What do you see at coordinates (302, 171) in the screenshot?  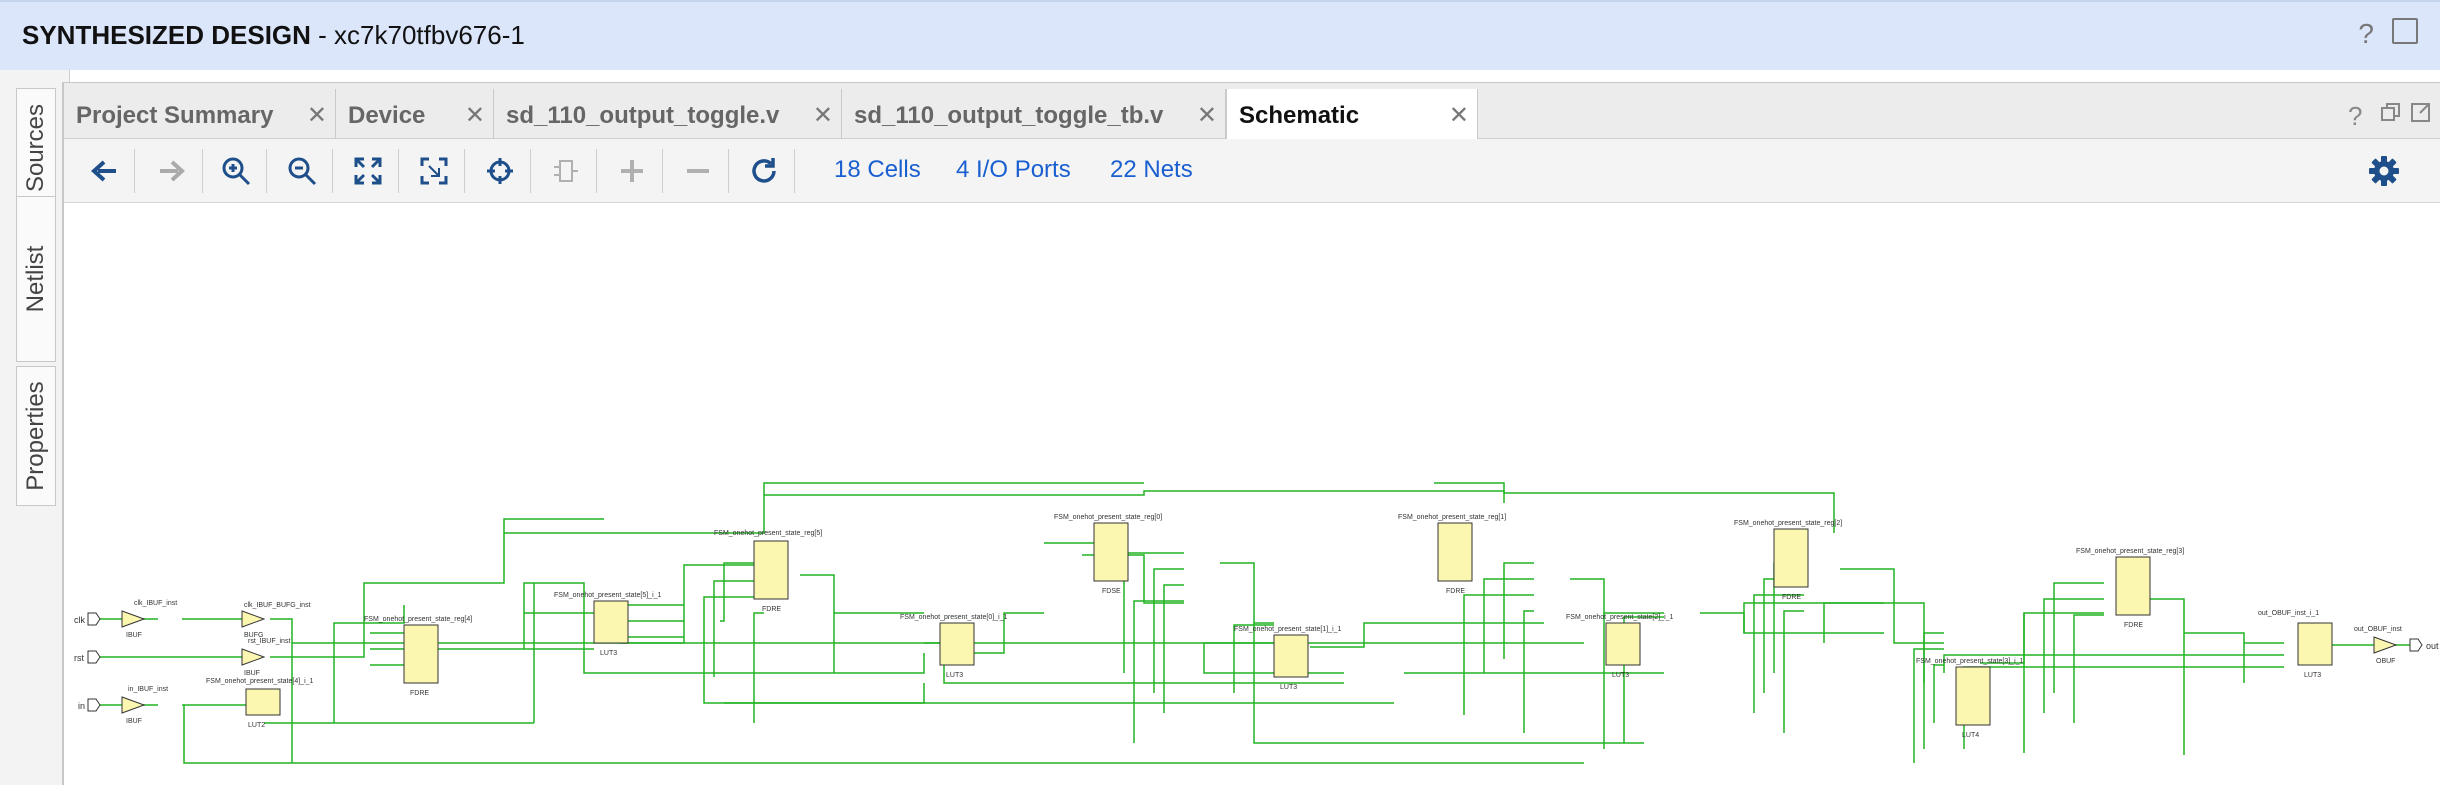 I see `zoom-out-icon` at bounding box center [302, 171].